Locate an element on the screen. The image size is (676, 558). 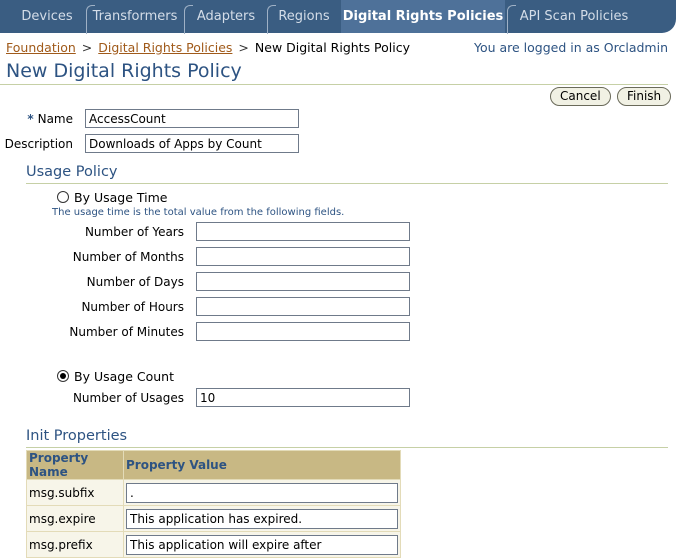
tab-api-scan-policies: API Scan Policies is located at coordinates (574, 16).